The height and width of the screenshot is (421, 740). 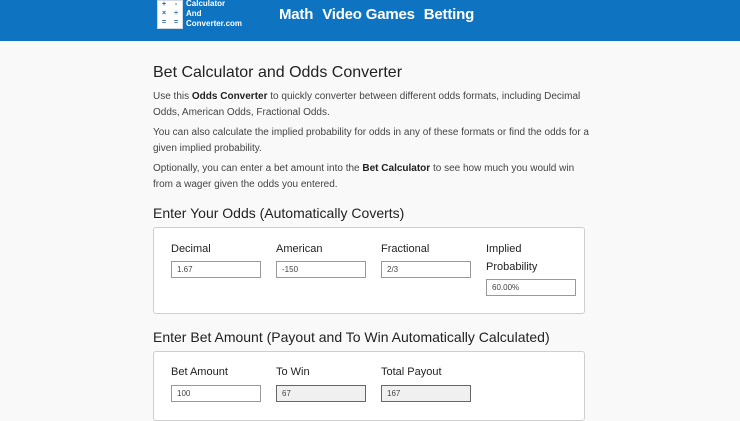 I want to click on nav-link-math: Math, so click(x=296, y=14).